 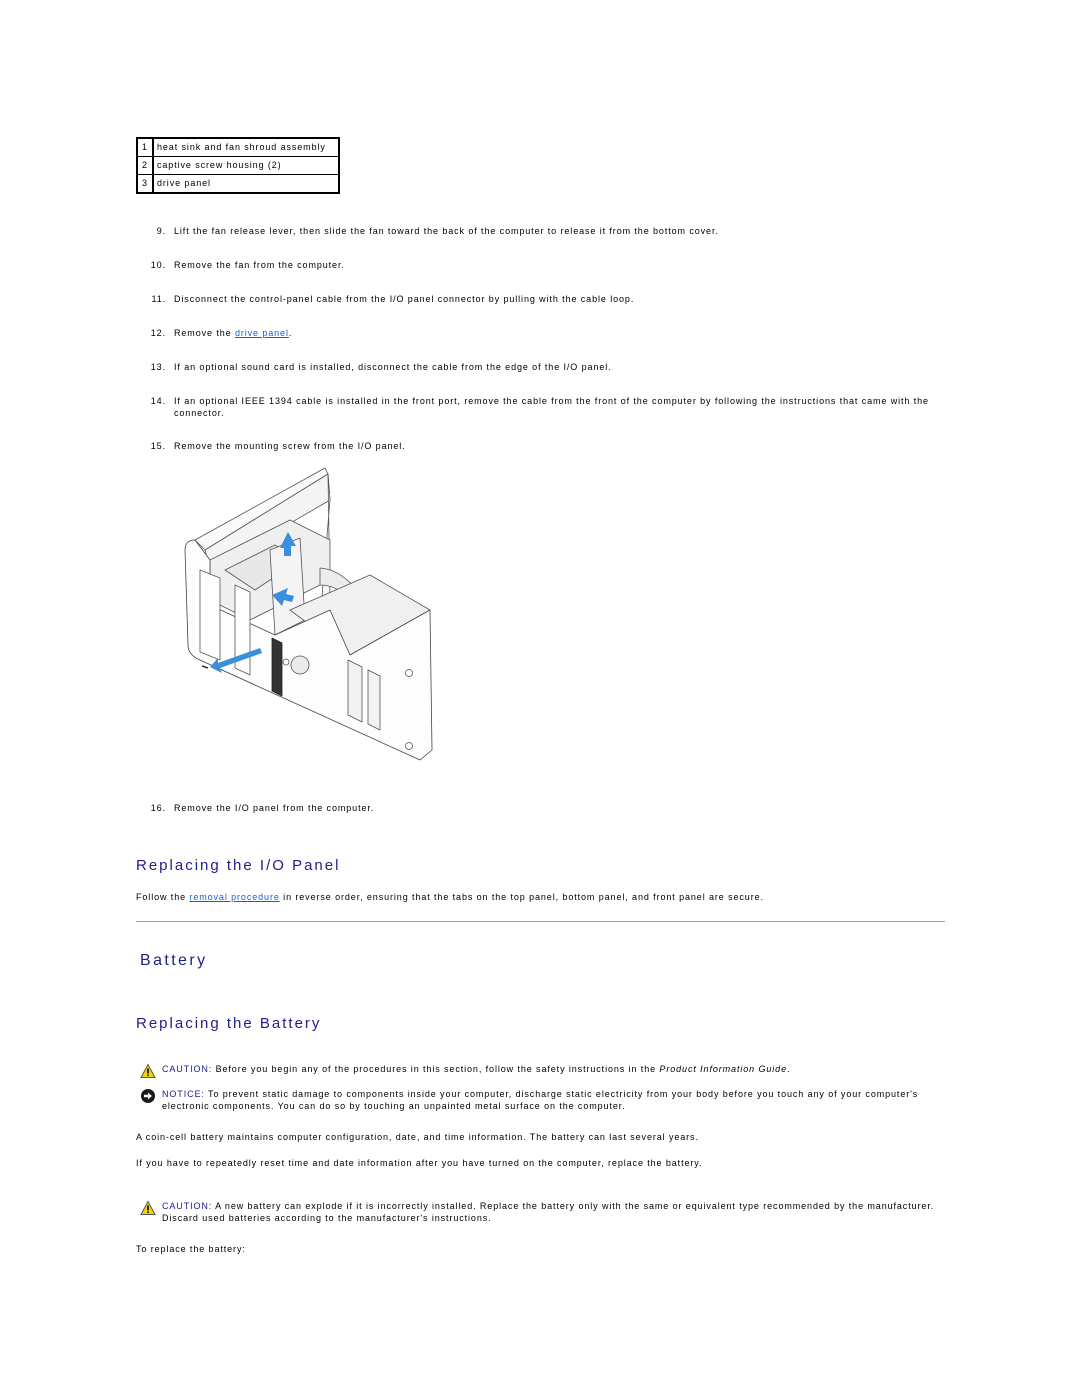 I want to click on battery-heading: Battery, so click(x=174, y=960).